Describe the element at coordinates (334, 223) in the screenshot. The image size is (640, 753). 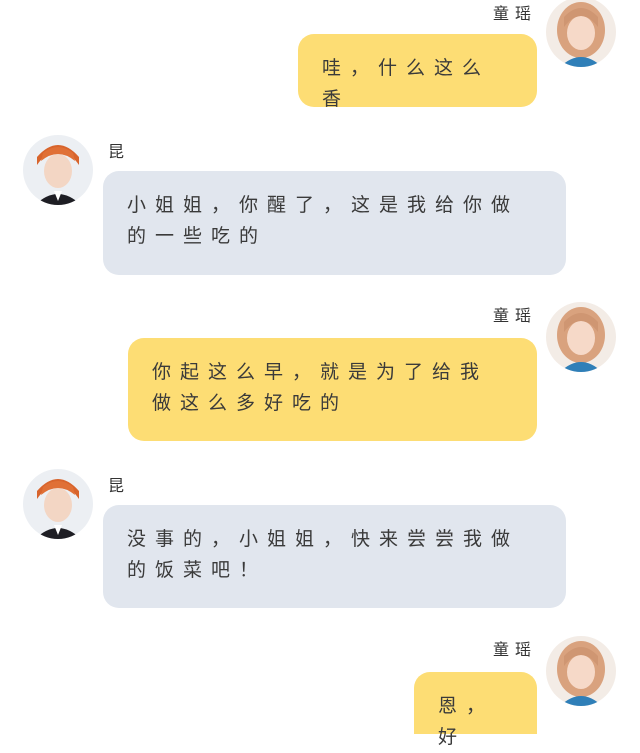
I see `message-bubble: 小姐姐，你醒了，这是我给你做的一些吃的` at that location.